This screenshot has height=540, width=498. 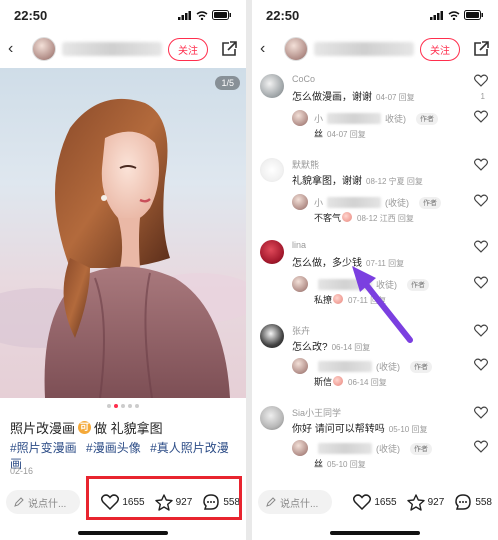 I want to click on commenter-name: 张卉, so click(x=301, y=330).